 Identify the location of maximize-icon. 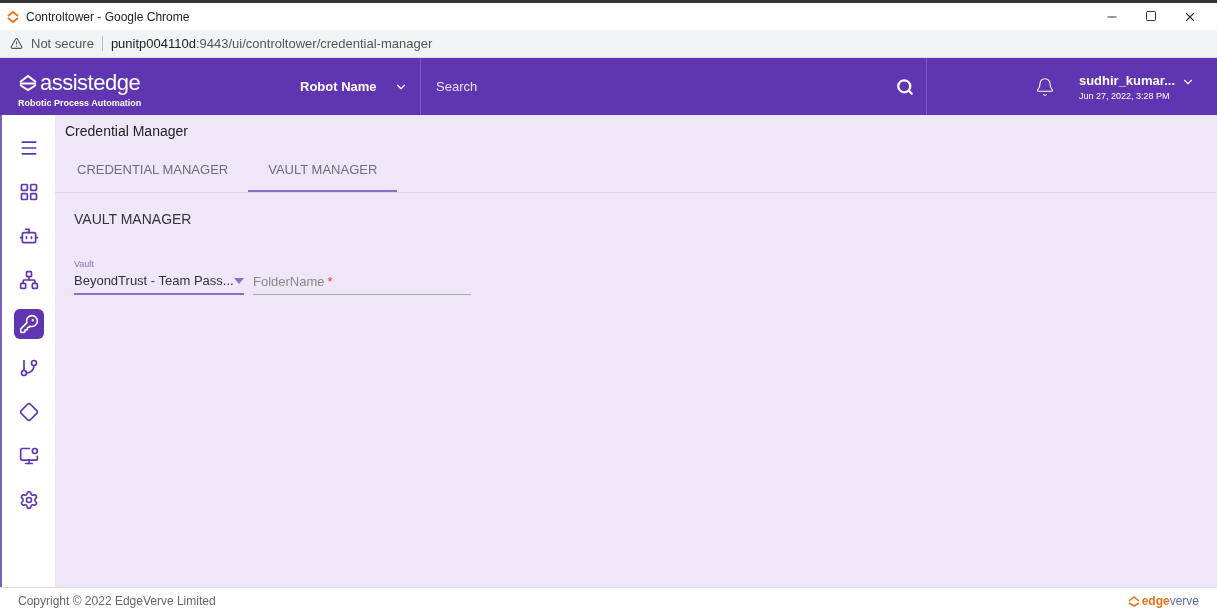
(1151, 15).